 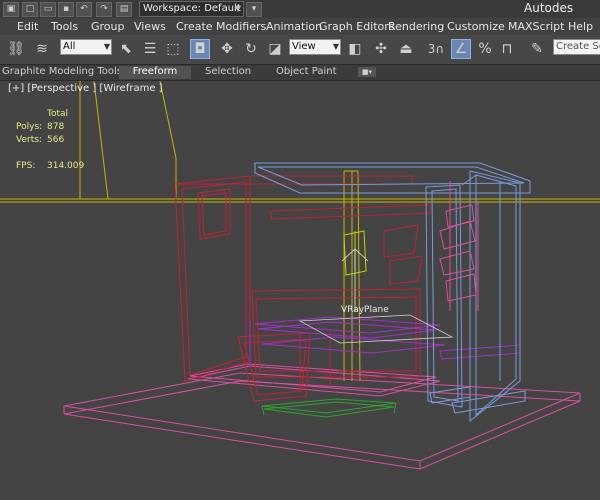 What do you see at coordinates (27, 26) in the screenshot?
I see `menu-edit: Edit` at bounding box center [27, 26].